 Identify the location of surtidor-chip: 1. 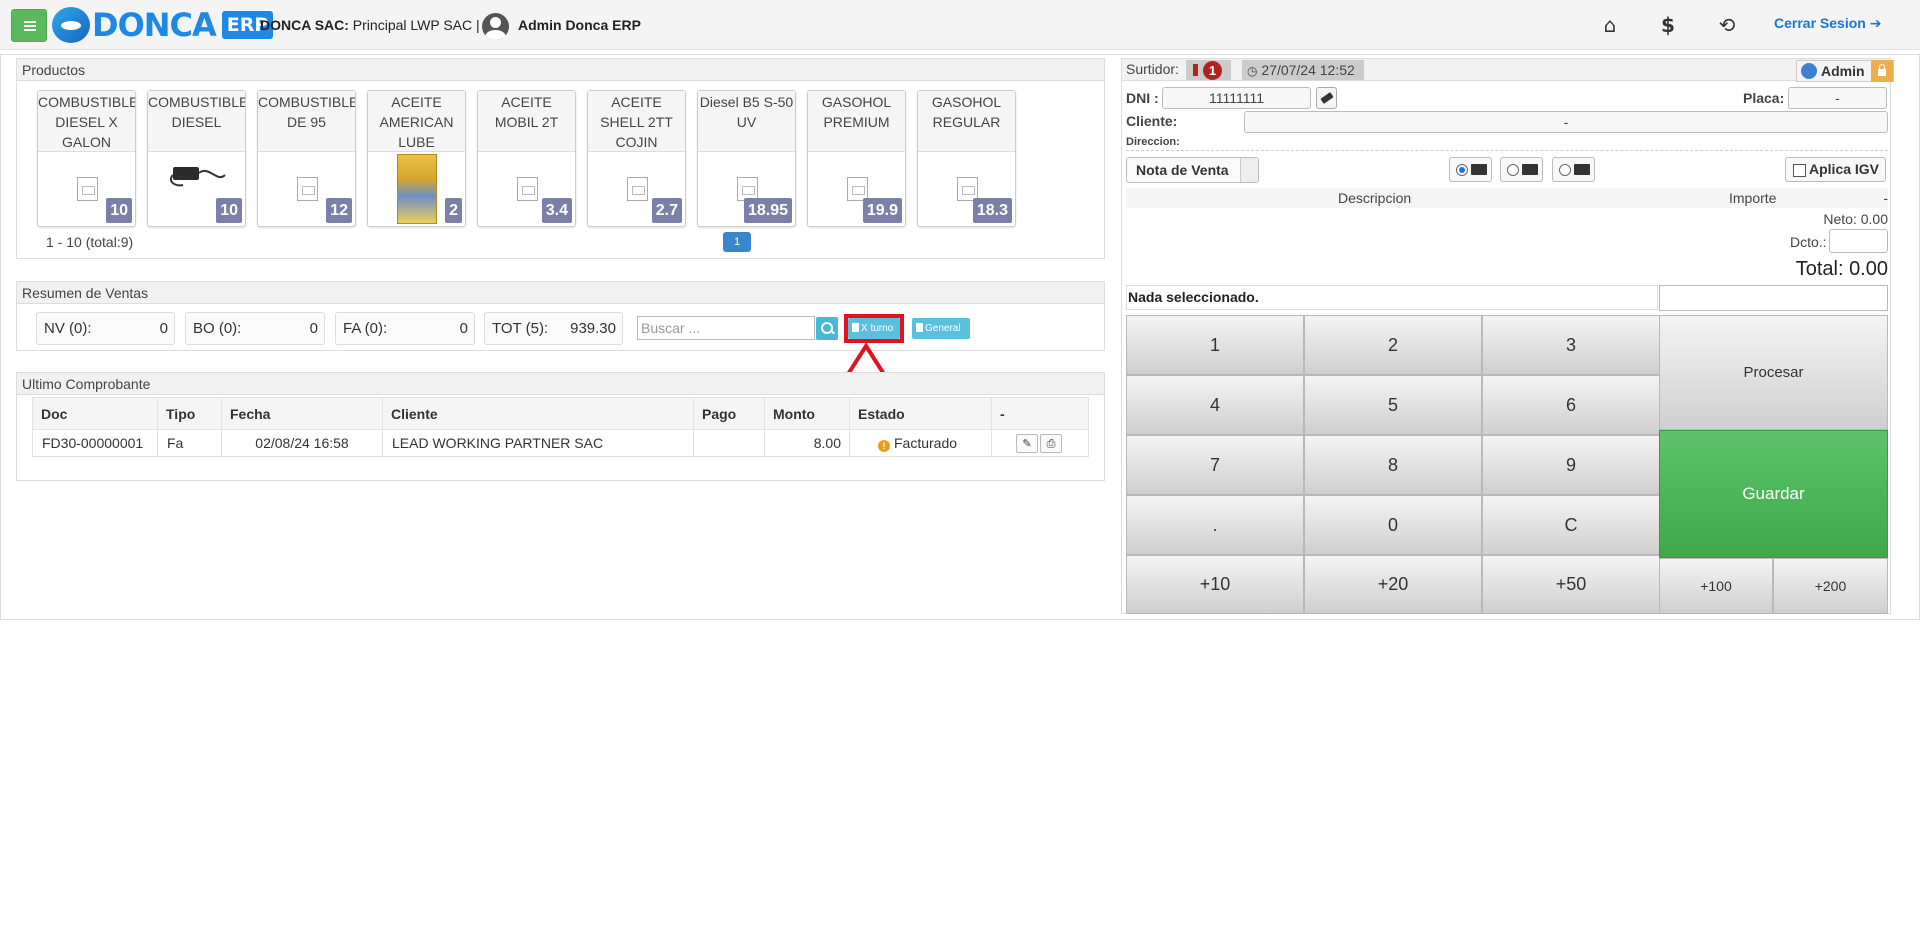
(1208, 70).